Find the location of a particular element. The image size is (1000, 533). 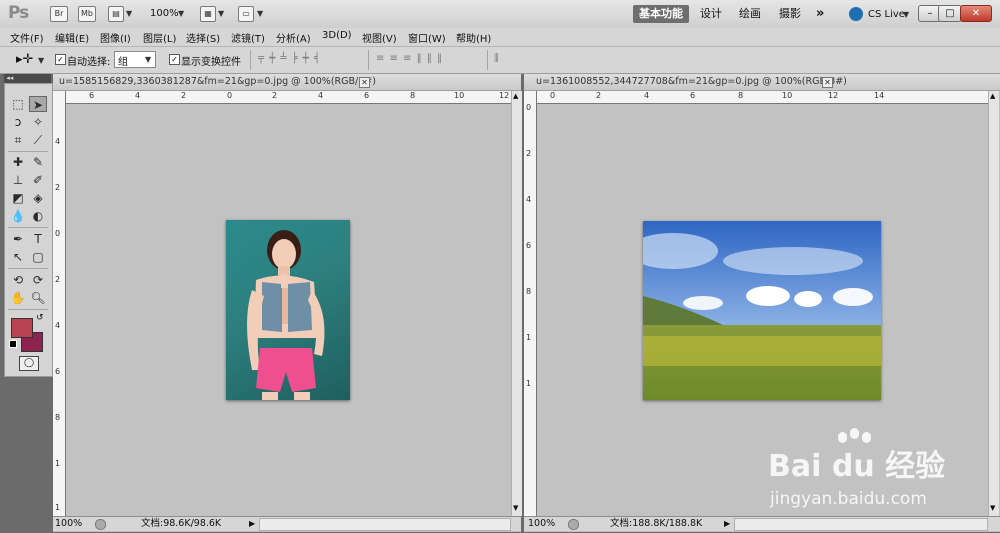

menu-file: 文件(F) is located at coordinates (27, 37).